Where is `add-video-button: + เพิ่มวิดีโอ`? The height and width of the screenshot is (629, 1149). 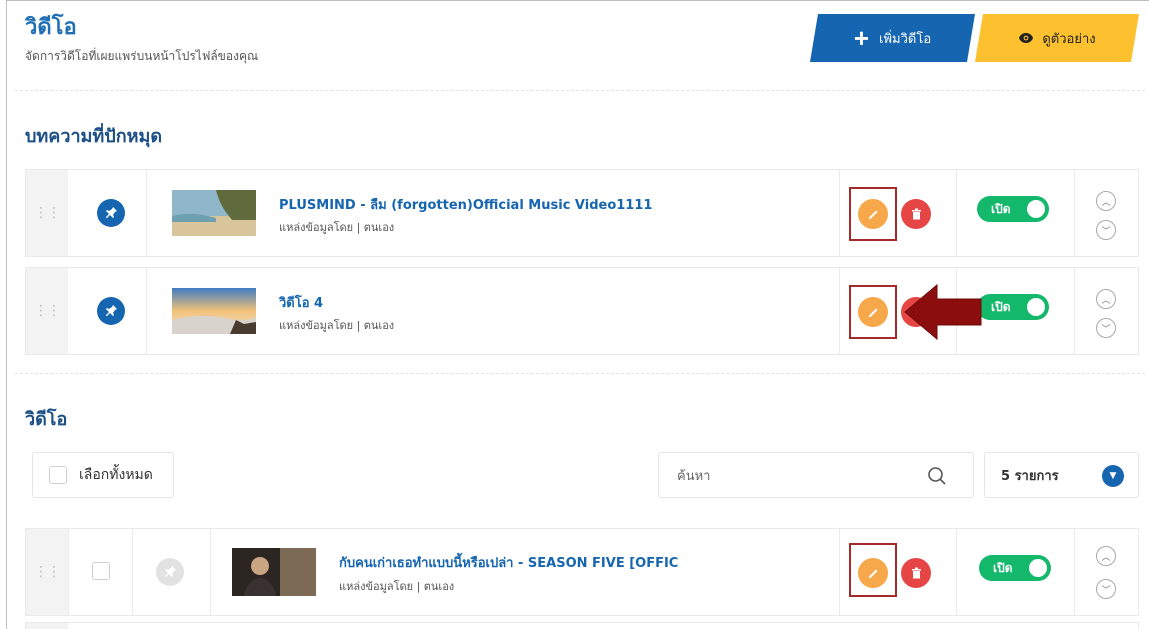
add-video-button: + เพิ่มวิดีโอ is located at coordinates (892, 38).